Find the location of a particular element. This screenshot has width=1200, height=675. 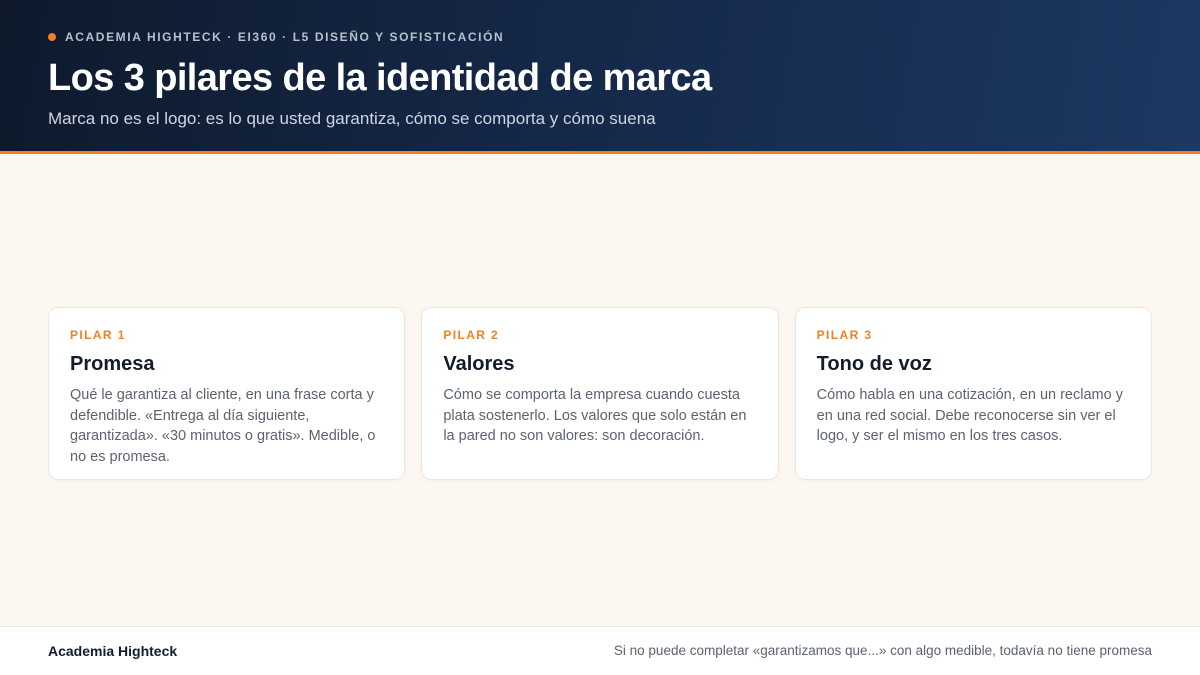

page-title: Los 3 pilares de la identidad de marca is located at coordinates (380, 78).